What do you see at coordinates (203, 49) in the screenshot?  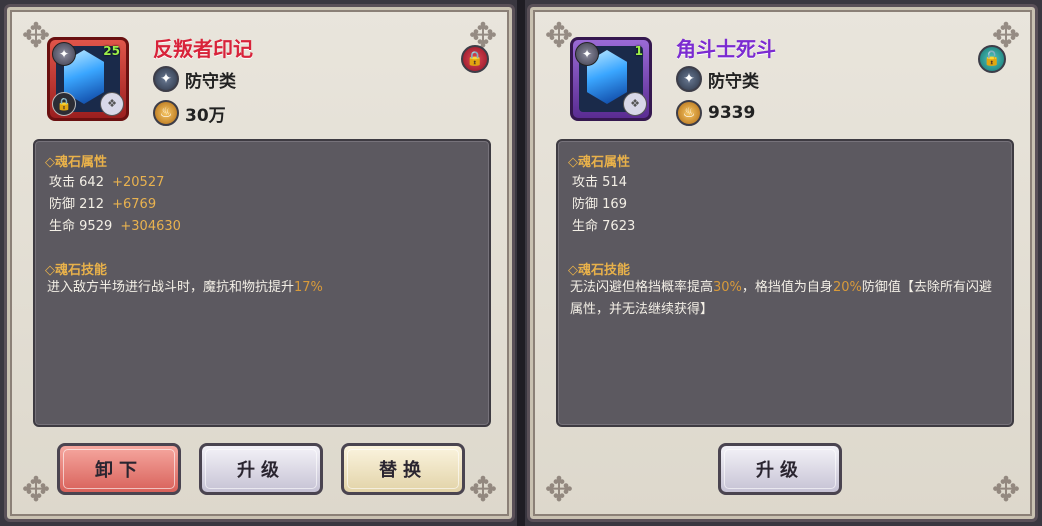 I see `soulstone-name: 反叛者印记` at bounding box center [203, 49].